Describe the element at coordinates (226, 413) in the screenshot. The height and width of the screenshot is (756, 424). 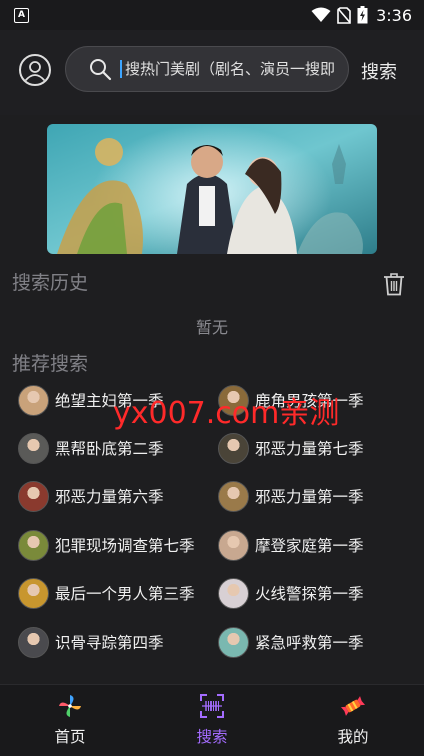
I see `watermark-text: yx007.com亲测` at that location.